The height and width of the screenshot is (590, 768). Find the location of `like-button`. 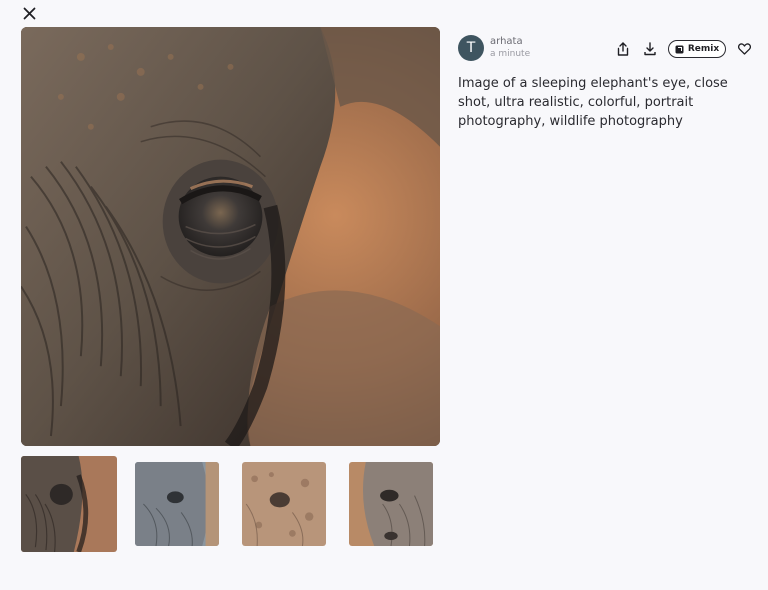

like-button is located at coordinates (744, 49).